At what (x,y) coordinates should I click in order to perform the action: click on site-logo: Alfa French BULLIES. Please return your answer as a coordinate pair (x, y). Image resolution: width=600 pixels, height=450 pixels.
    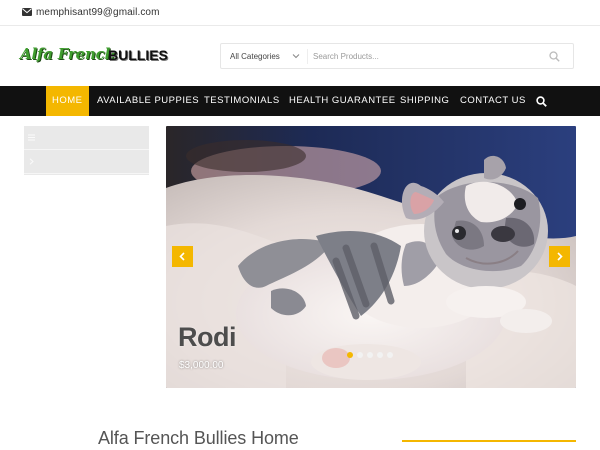
    Looking at the image, I should click on (100, 57).